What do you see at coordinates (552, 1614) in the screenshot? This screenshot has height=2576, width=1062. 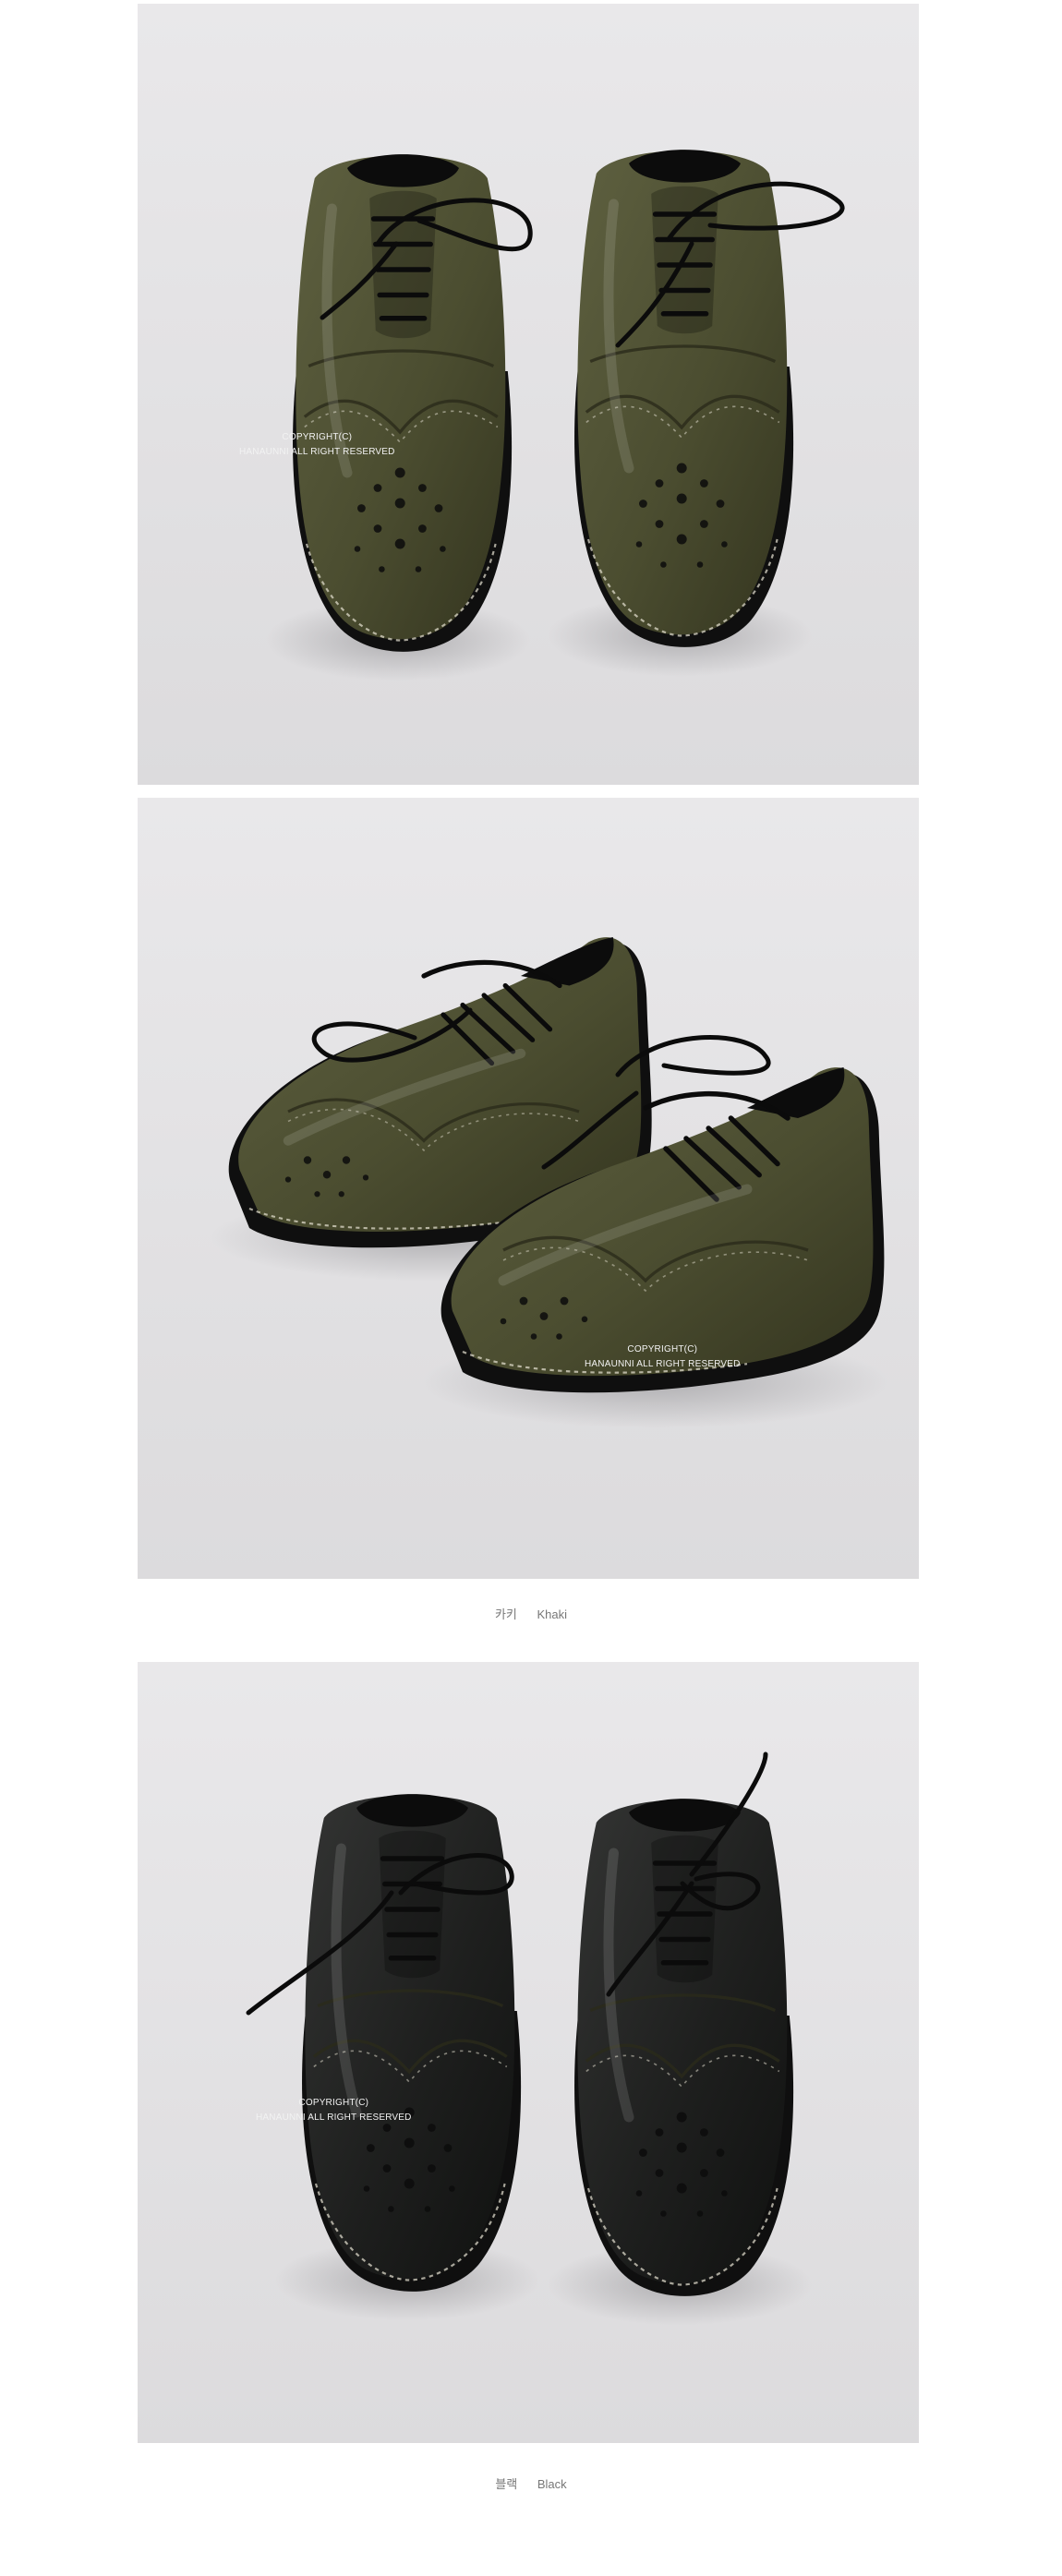 I see `caption-english: Khaki` at bounding box center [552, 1614].